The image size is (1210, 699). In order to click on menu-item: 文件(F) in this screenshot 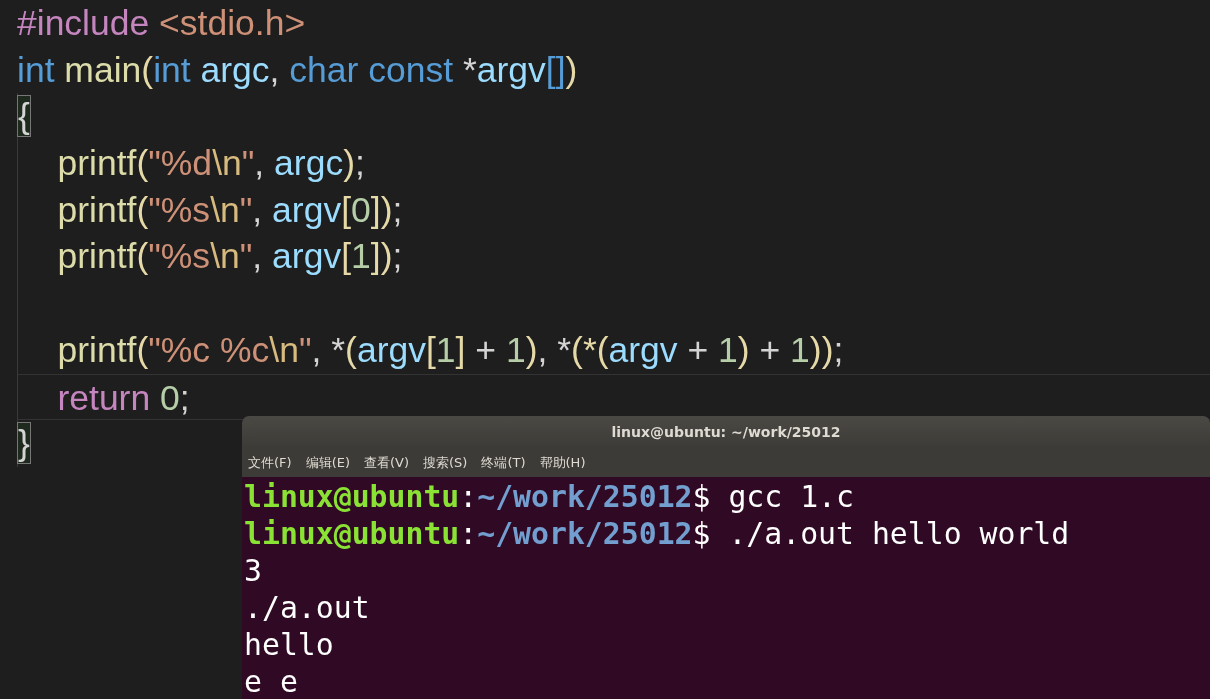, I will do `click(270, 462)`.